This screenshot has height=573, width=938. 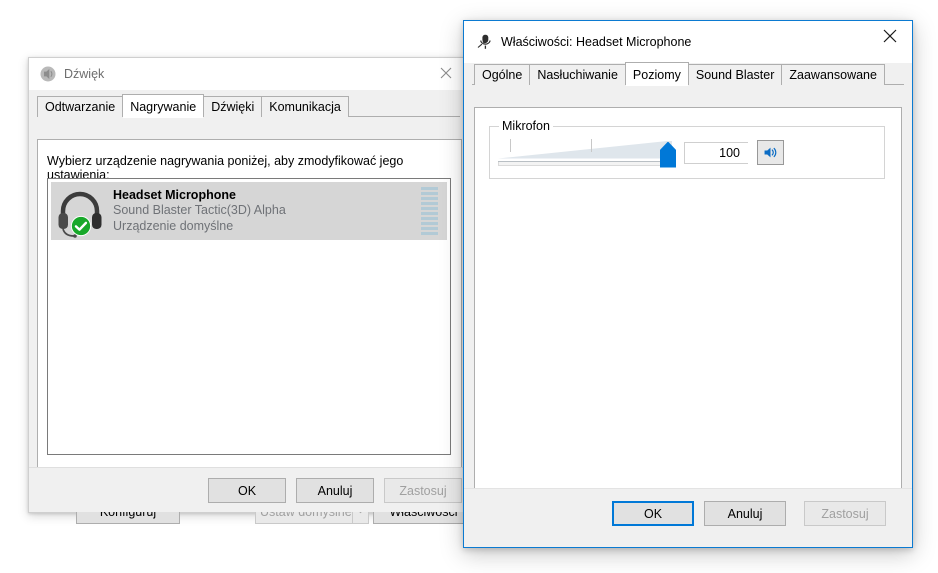 What do you see at coordinates (833, 74) in the screenshot?
I see `tab-zaawansowane: Zaawansowane` at bounding box center [833, 74].